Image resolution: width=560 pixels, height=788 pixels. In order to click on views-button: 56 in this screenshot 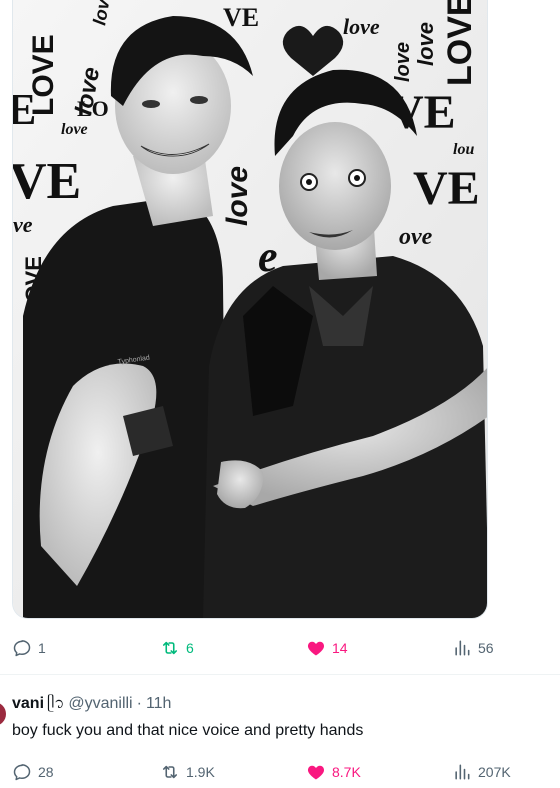, I will do `click(473, 648)`.